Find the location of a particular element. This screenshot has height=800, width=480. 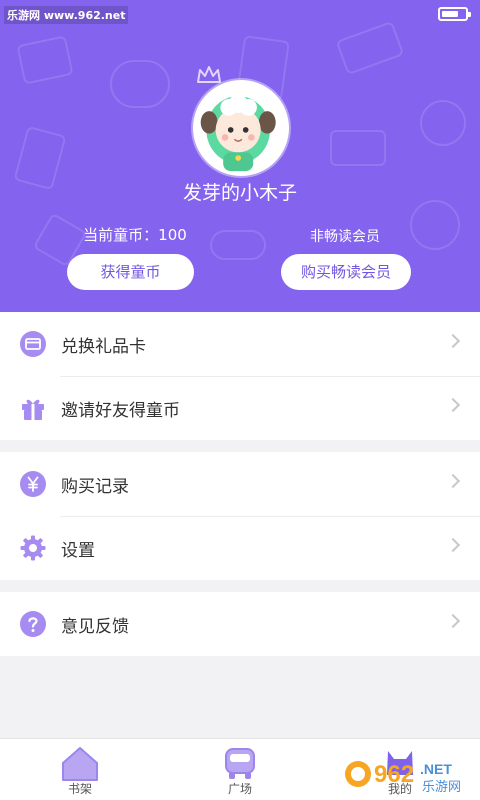

house-icon is located at coordinates (80, 764).